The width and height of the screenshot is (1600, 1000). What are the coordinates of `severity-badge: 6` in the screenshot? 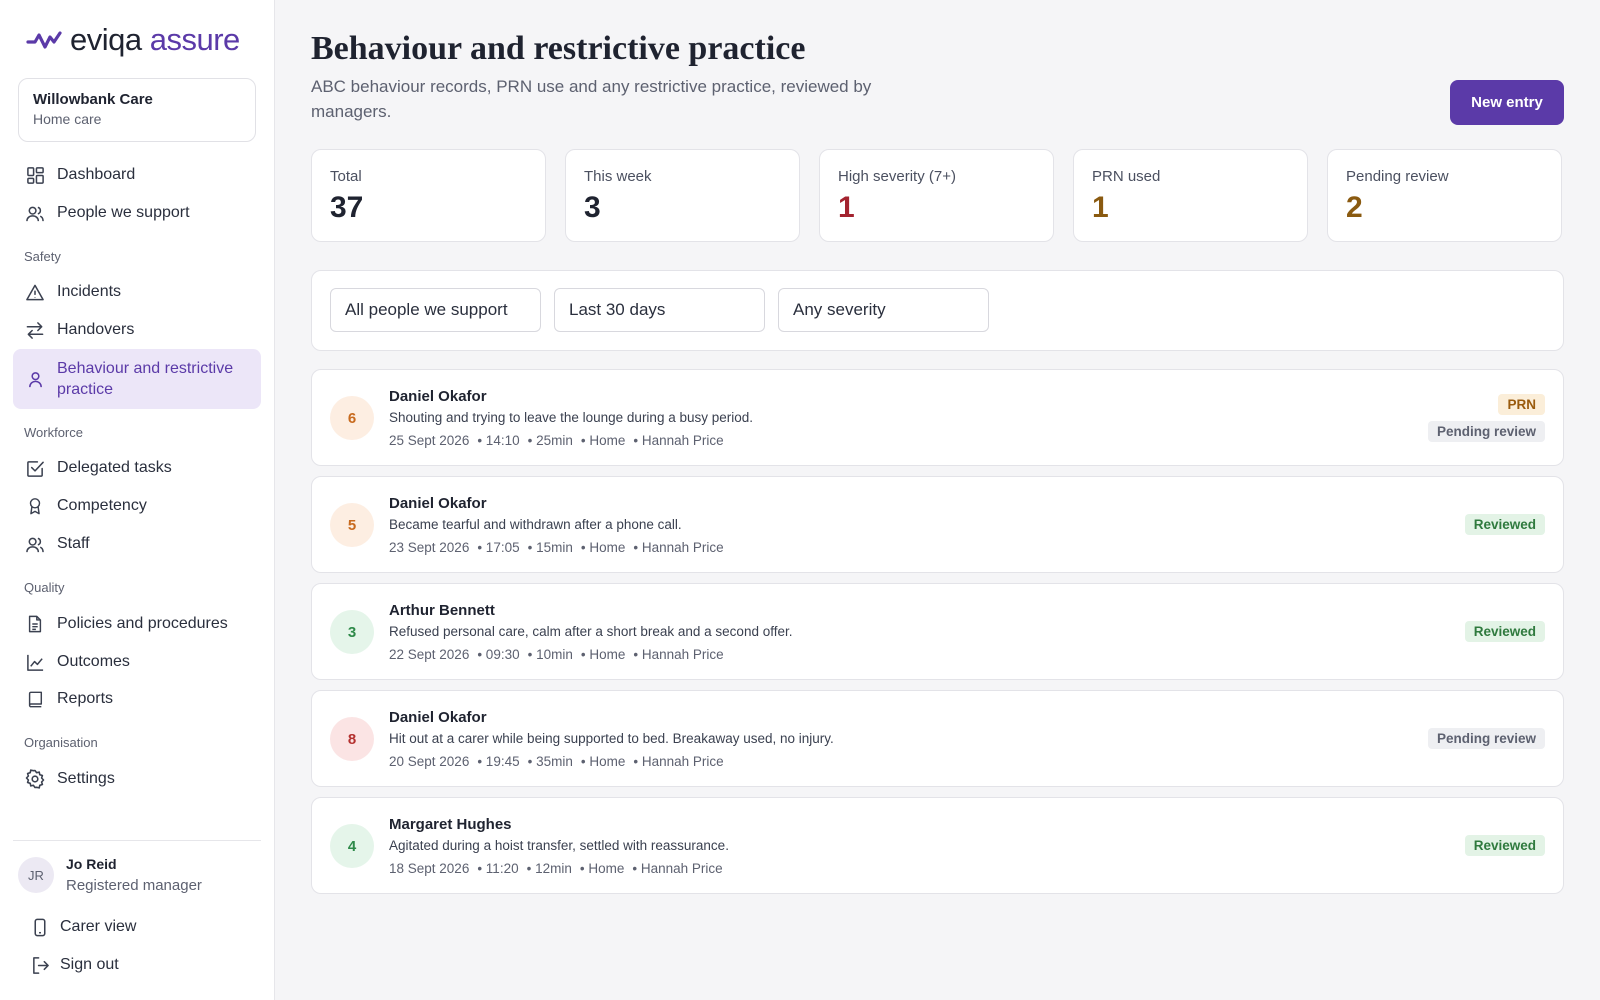 It's located at (352, 418).